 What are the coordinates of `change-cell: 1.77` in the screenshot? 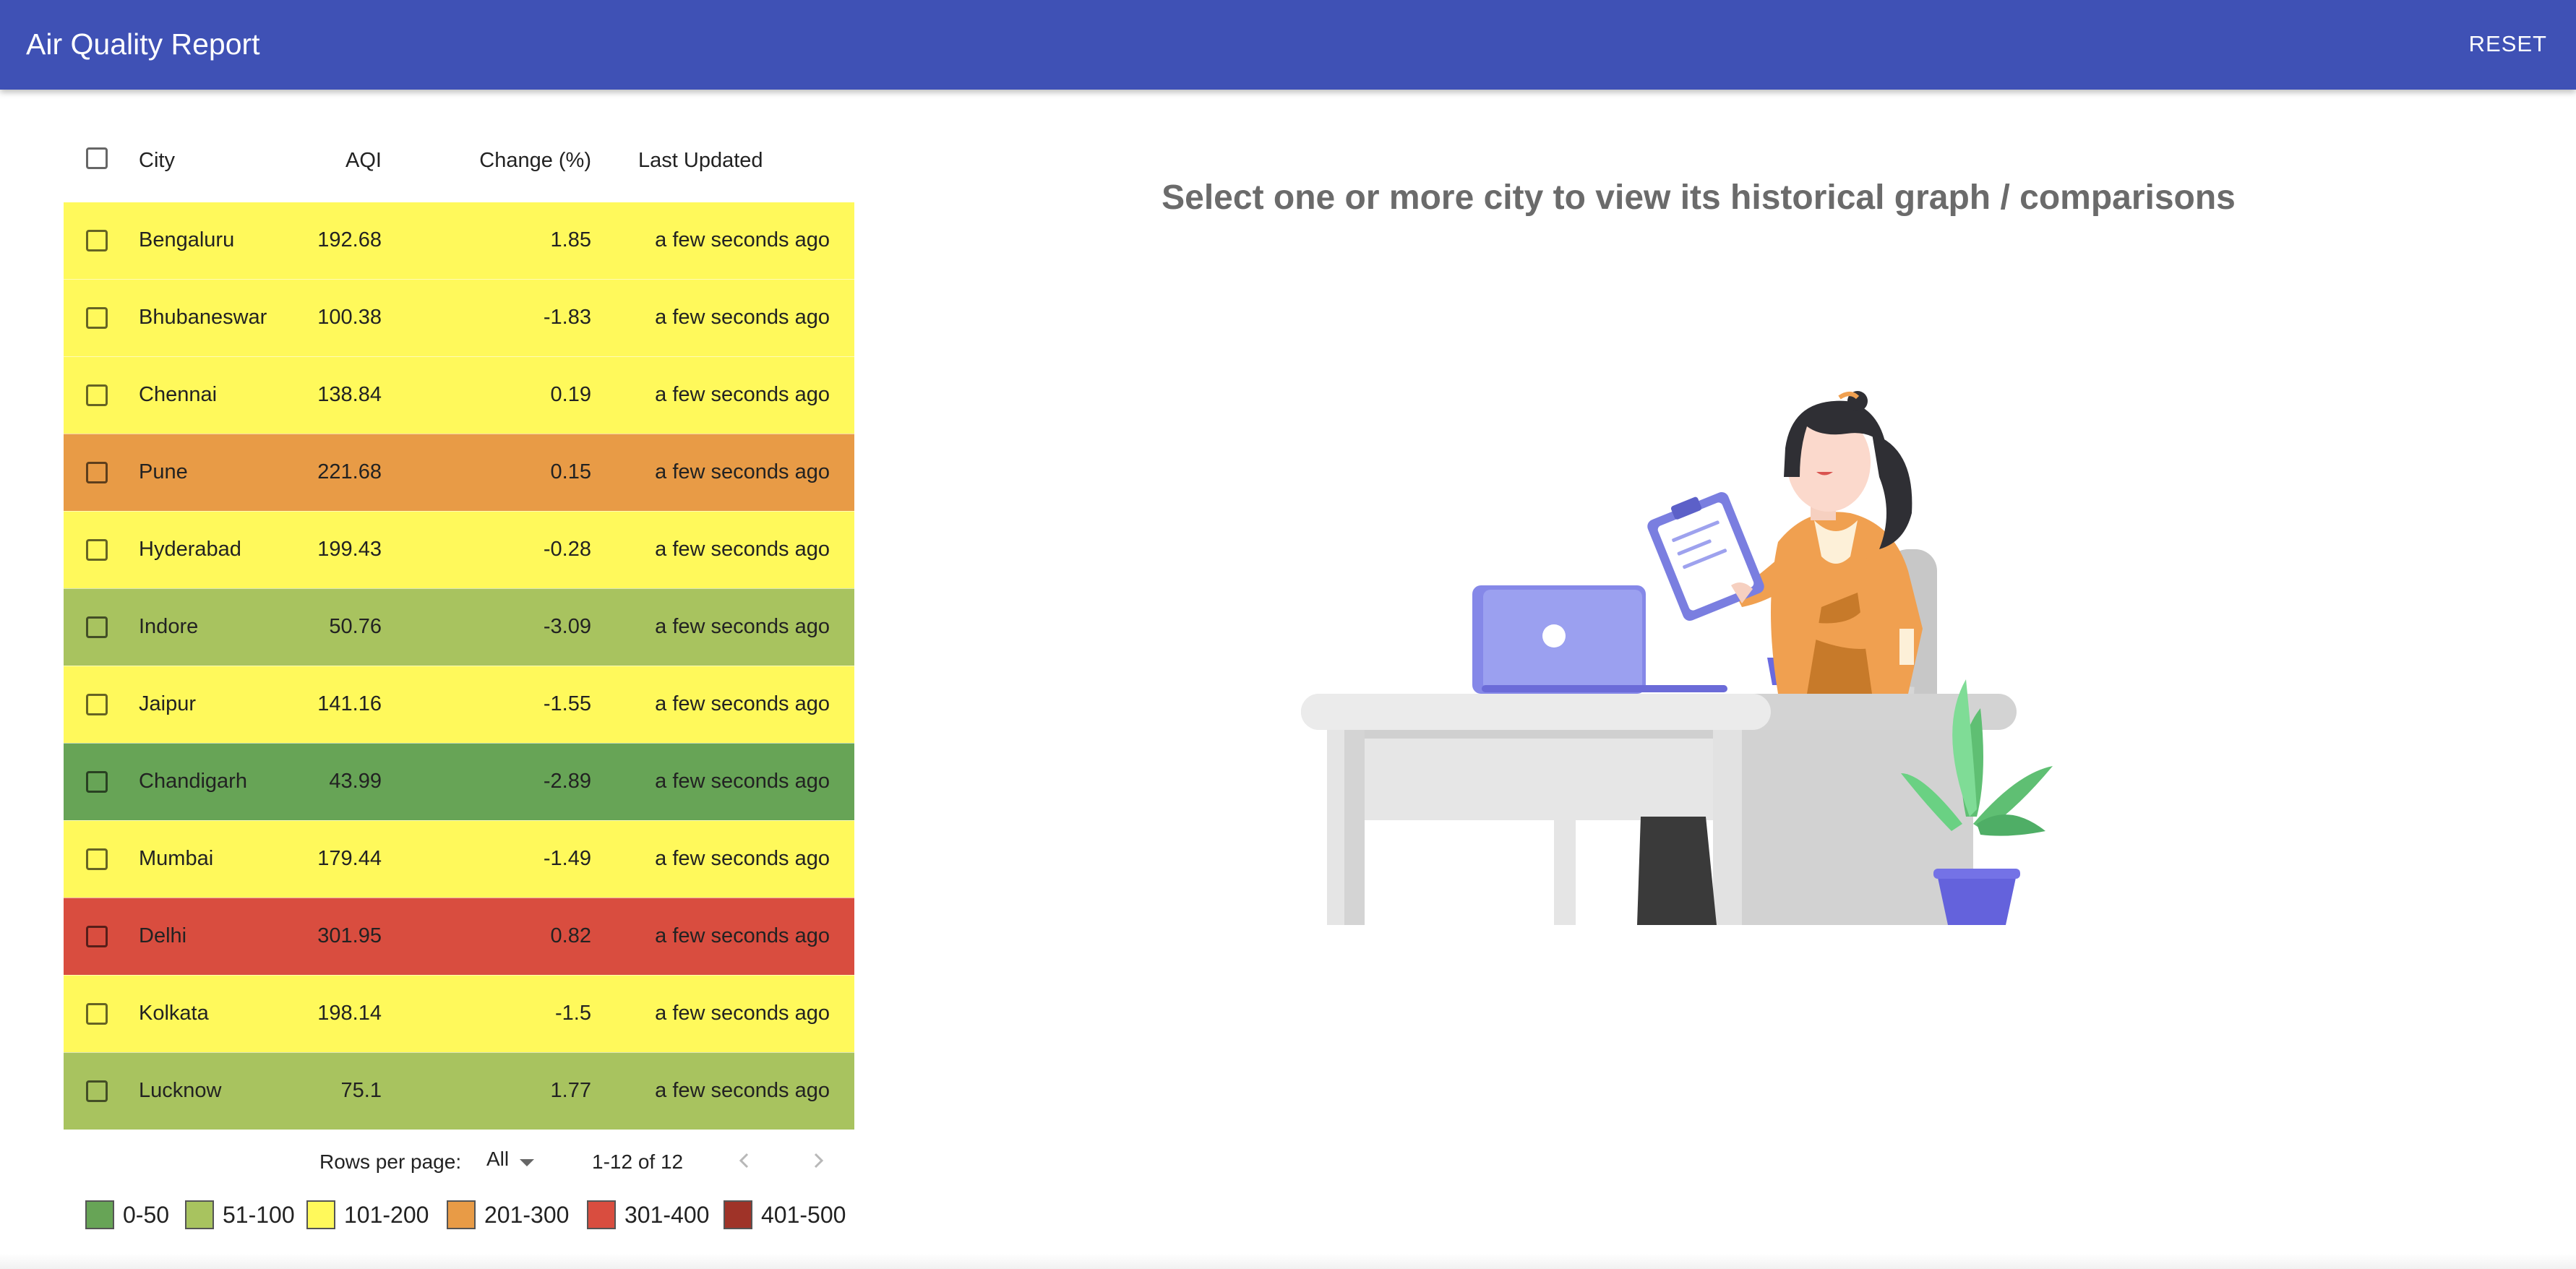 It's located at (571, 1090).